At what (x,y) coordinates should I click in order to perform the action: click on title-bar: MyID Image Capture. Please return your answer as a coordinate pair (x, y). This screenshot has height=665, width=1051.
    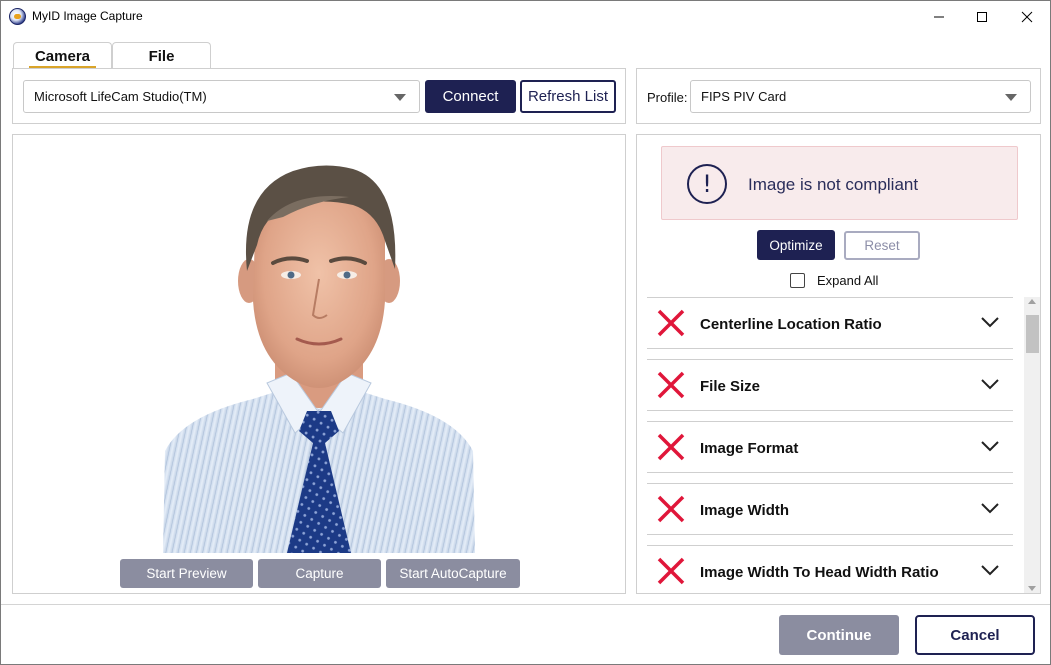
    Looking at the image, I should click on (525, 16).